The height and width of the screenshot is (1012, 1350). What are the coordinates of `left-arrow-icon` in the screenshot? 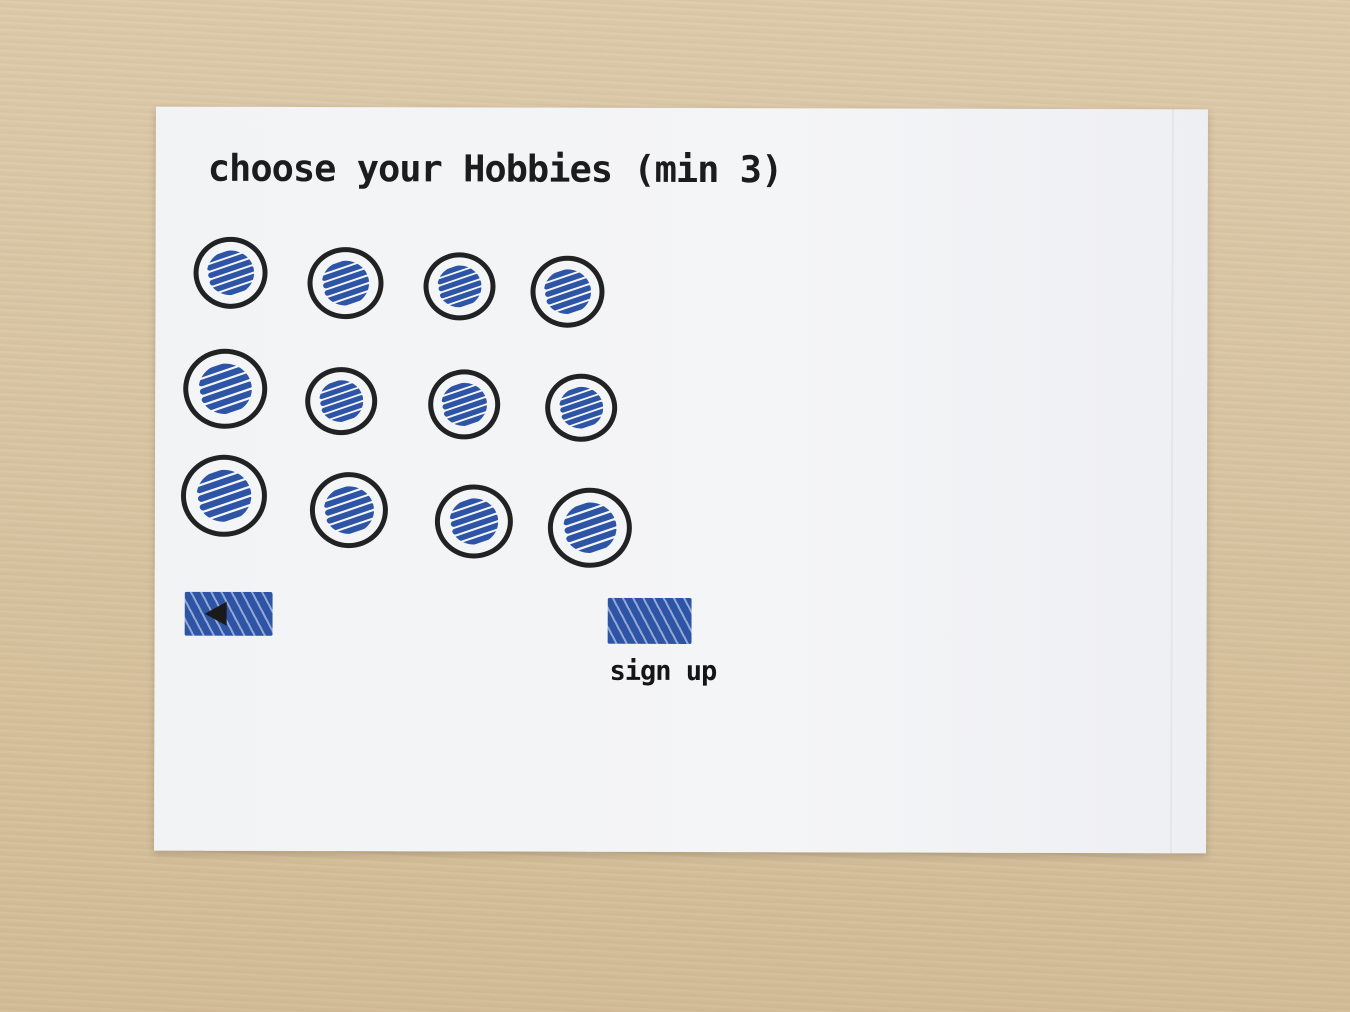 It's located at (215, 613).